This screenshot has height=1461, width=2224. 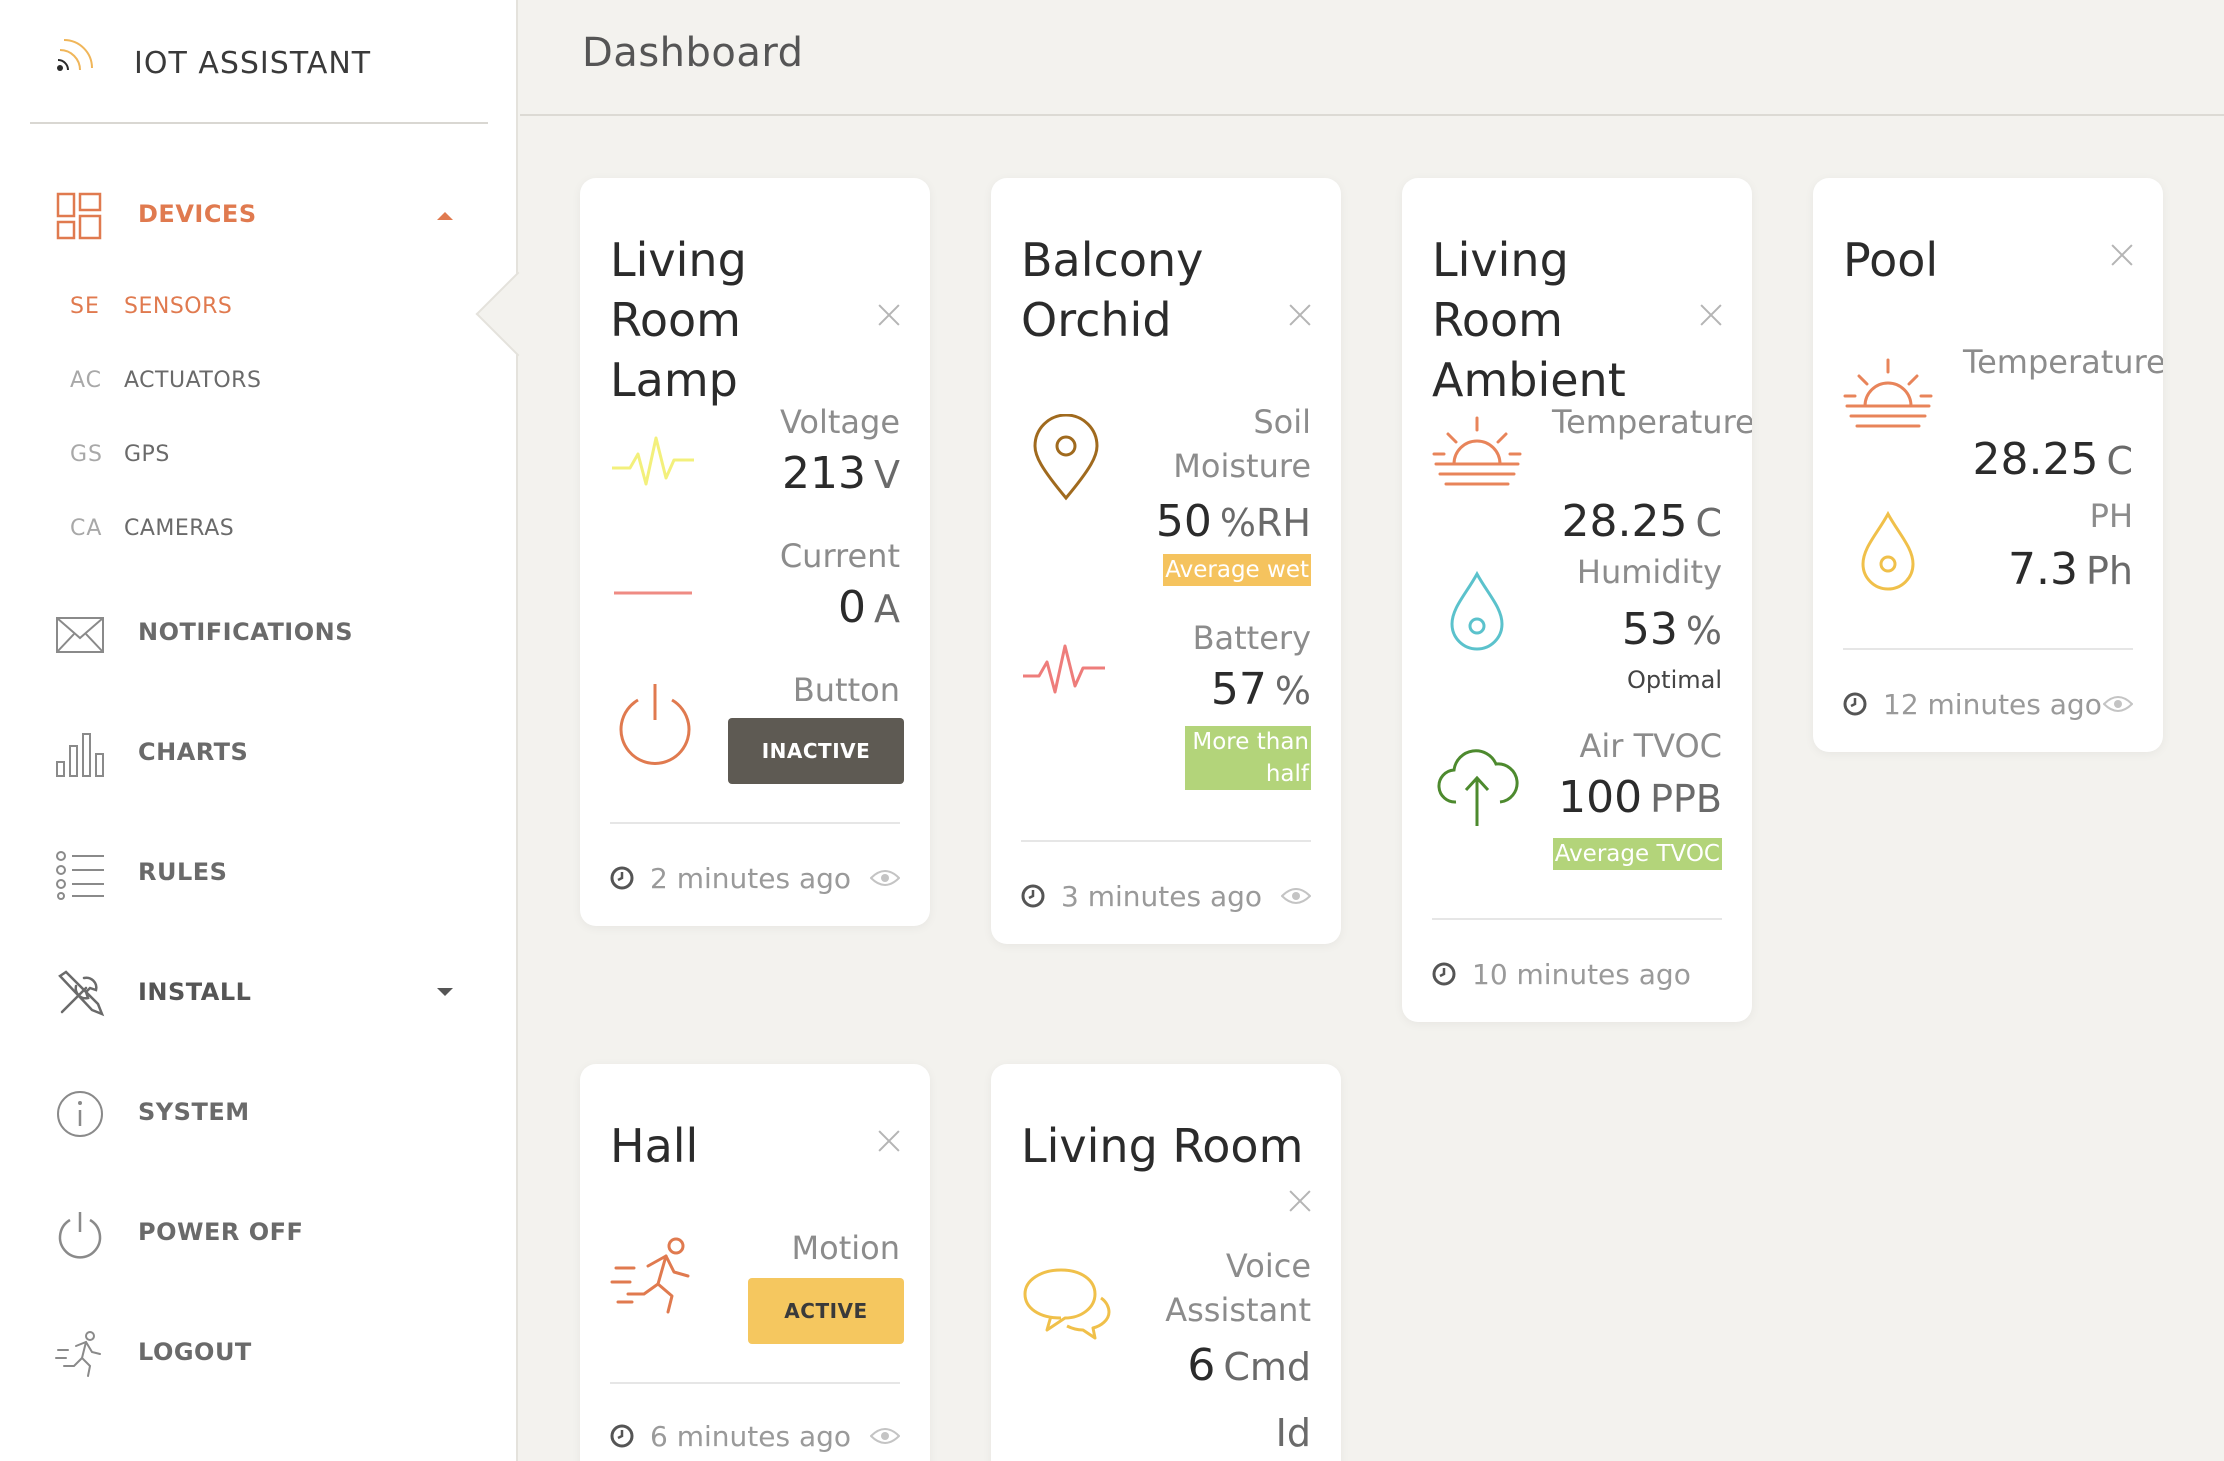 What do you see at coordinates (1201, 1365) in the screenshot?
I see `value-number: 6` at bounding box center [1201, 1365].